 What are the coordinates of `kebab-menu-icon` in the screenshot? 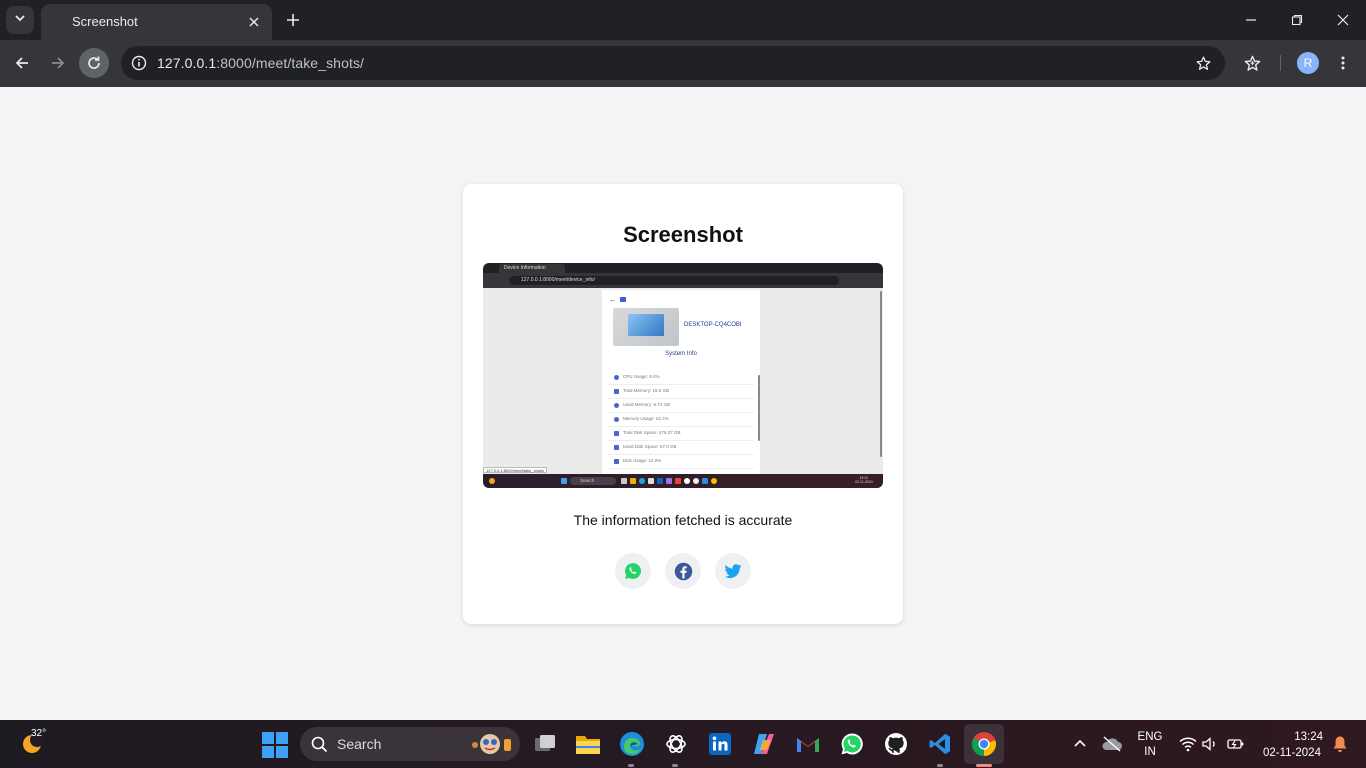 It's located at (1343, 63).